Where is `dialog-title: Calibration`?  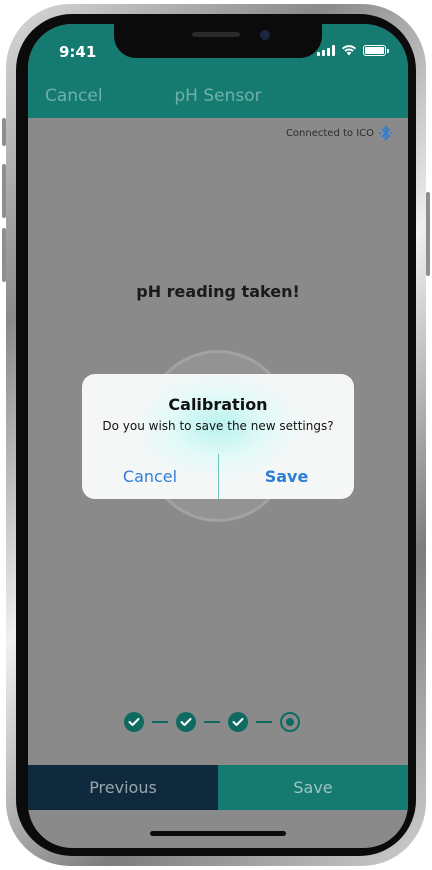
dialog-title: Calibration is located at coordinates (218, 404).